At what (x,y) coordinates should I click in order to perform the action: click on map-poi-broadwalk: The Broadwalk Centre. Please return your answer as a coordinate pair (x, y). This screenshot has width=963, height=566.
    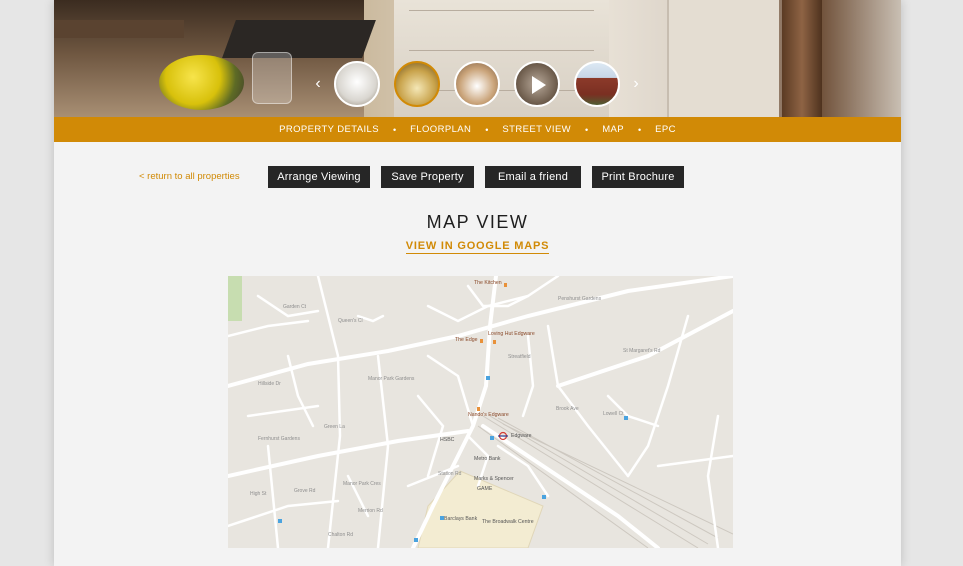
    Looking at the image, I should click on (508, 522).